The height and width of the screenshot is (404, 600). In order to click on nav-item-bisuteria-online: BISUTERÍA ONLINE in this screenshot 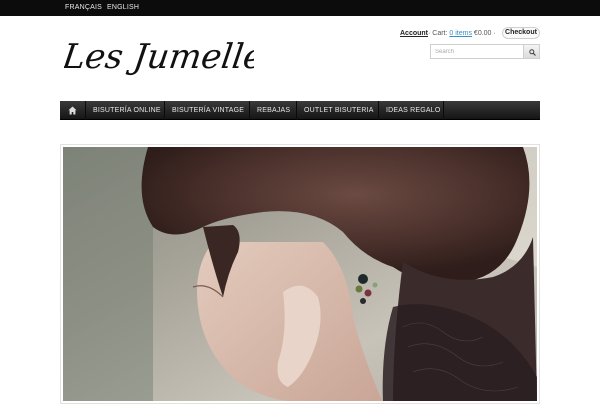, I will do `click(127, 110)`.